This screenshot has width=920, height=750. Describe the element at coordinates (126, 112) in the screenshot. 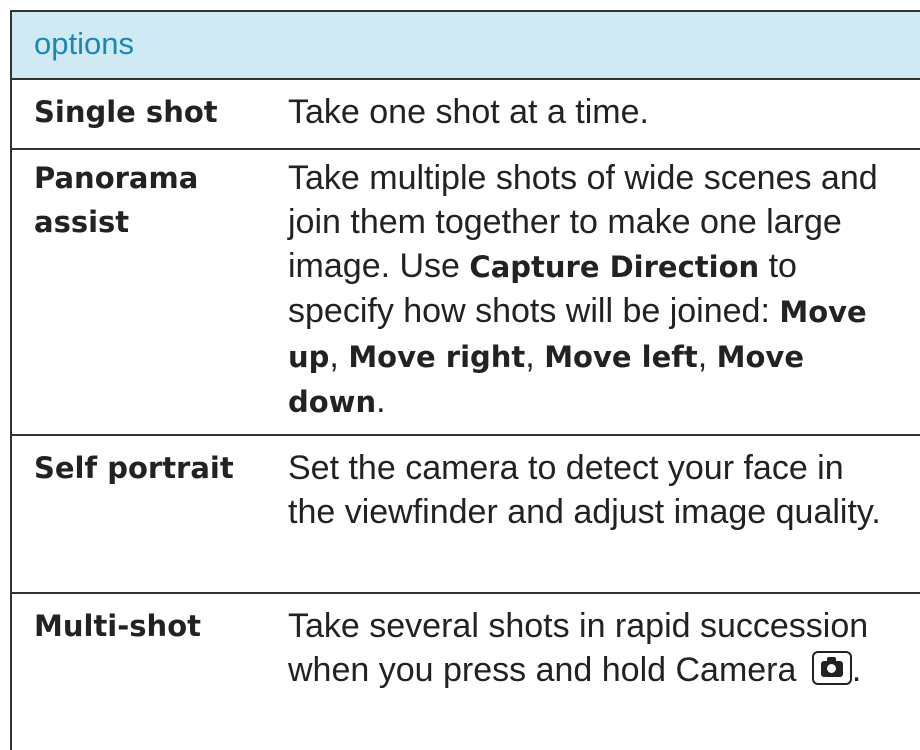

I see `option-name: Single shot` at that location.